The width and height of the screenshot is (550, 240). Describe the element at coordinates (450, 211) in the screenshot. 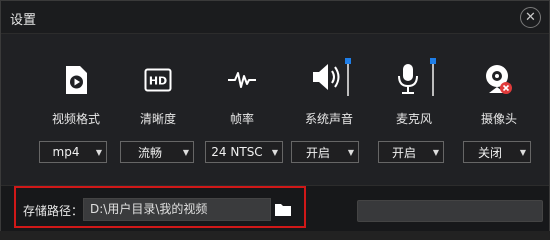

I see `status-field` at that location.